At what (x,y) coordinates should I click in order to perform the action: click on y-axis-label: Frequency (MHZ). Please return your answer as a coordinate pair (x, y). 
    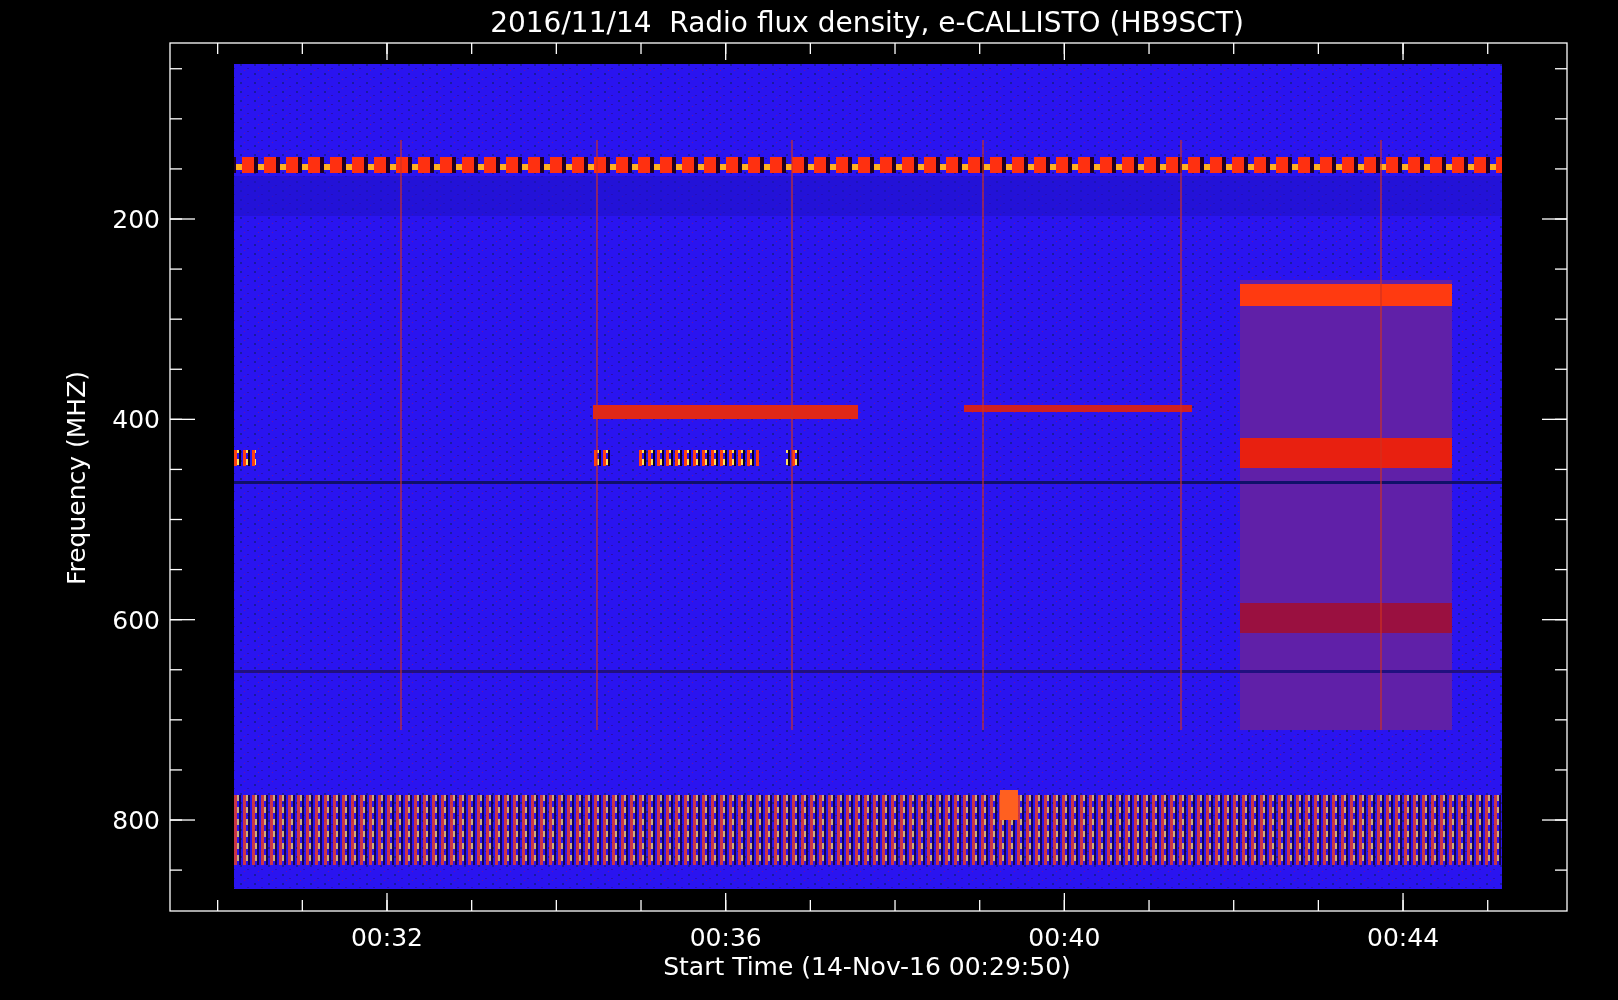
    Looking at the image, I should click on (76, 478).